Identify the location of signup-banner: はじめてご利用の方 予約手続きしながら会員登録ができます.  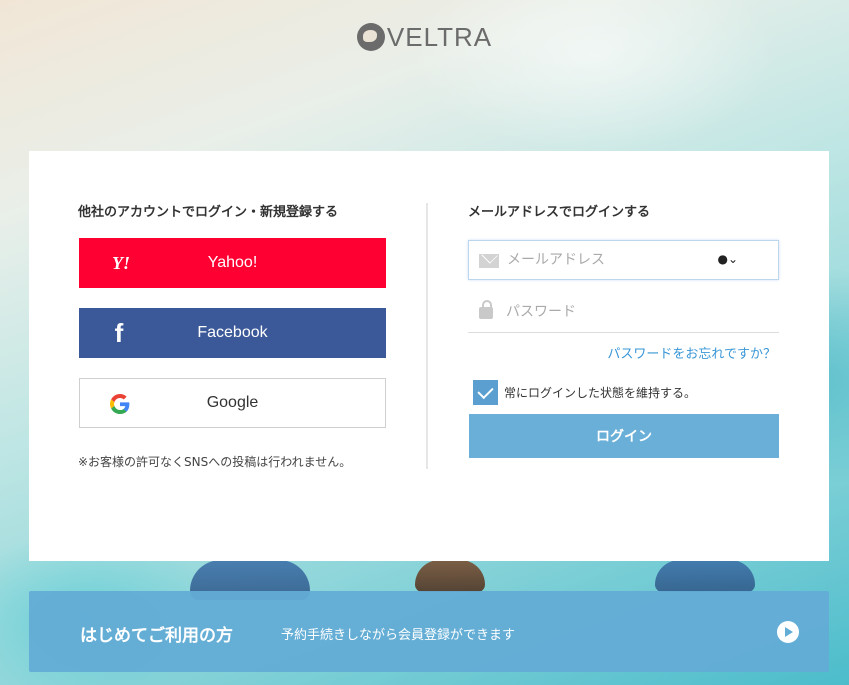
(429, 631).